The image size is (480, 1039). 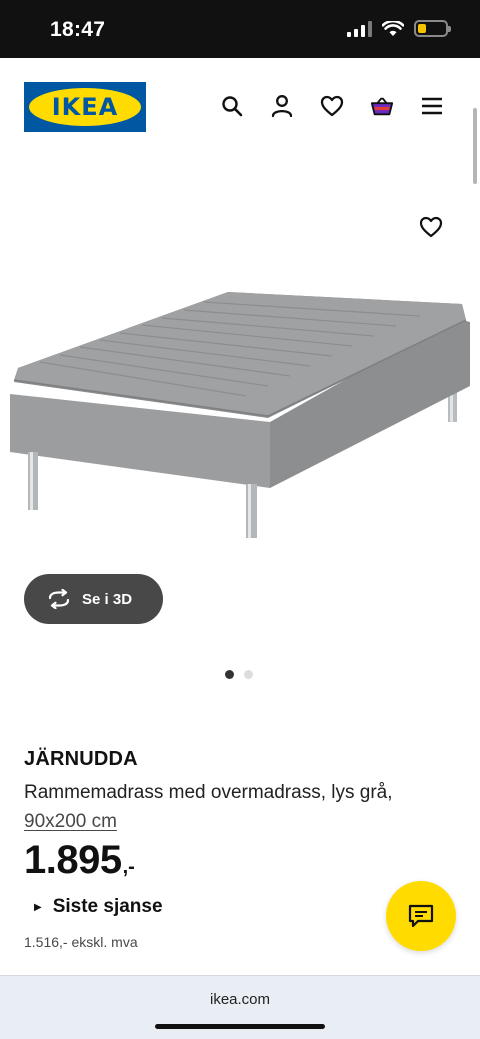 What do you see at coordinates (282, 106) in the screenshot?
I see `user-icon` at bounding box center [282, 106].